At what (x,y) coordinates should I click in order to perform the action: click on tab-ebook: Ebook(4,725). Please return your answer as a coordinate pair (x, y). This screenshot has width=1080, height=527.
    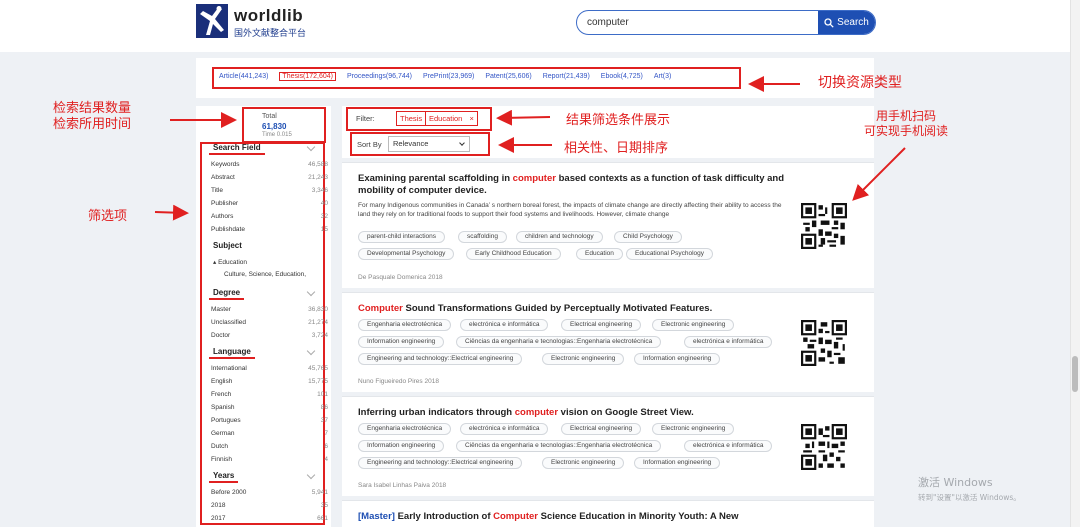
    Looking at the image, I should click on (622, 77).